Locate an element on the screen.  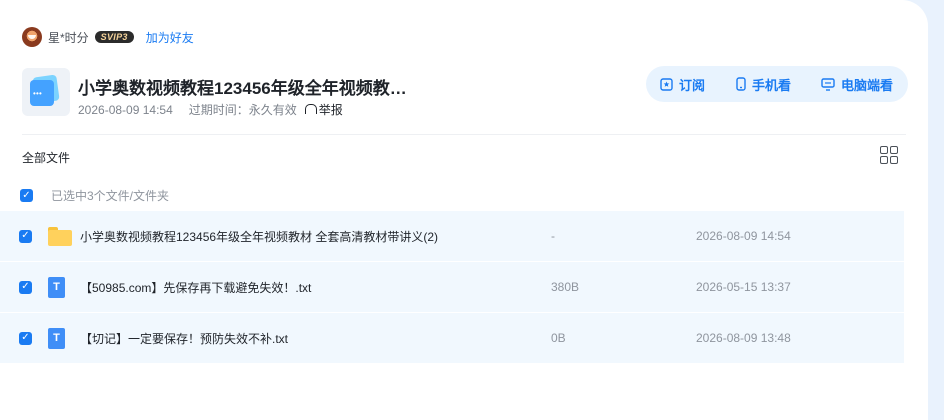
expire-label: 过期时间： is located at coordinates (218, 110).